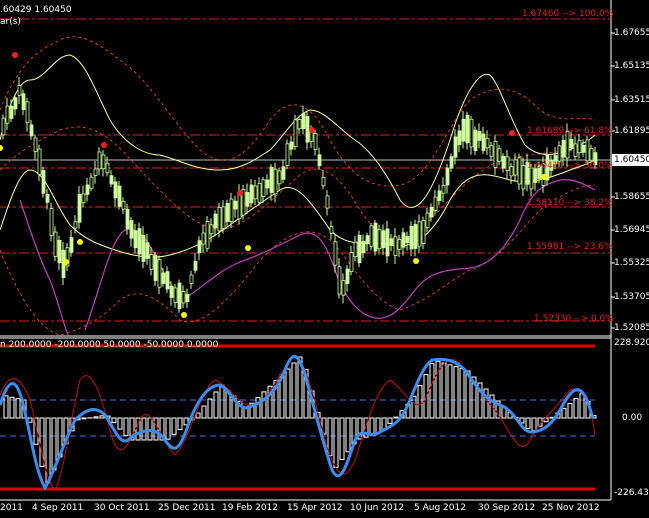  Describe the element at coordinates (377, 508) in the screenshot. I see `date-label: 10 Jun 2012` at that location.